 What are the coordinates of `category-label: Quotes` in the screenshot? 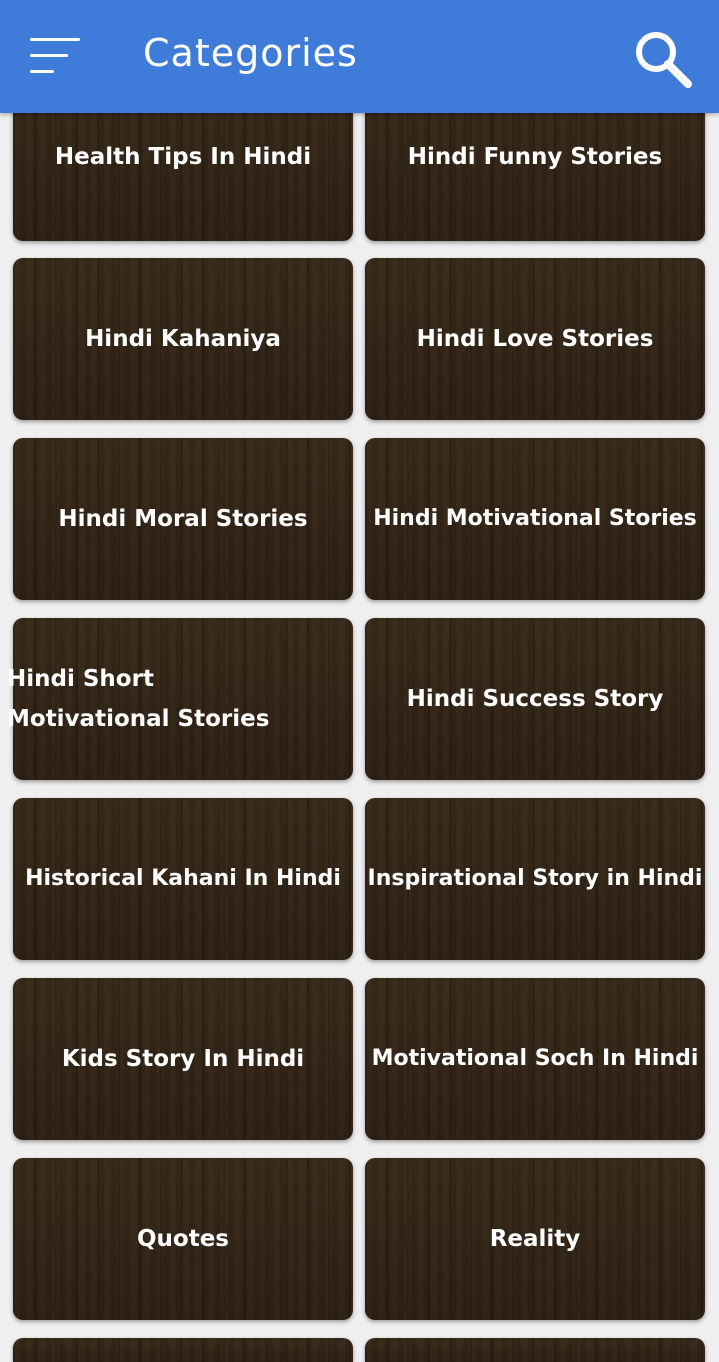 It's located at (182, 1239).